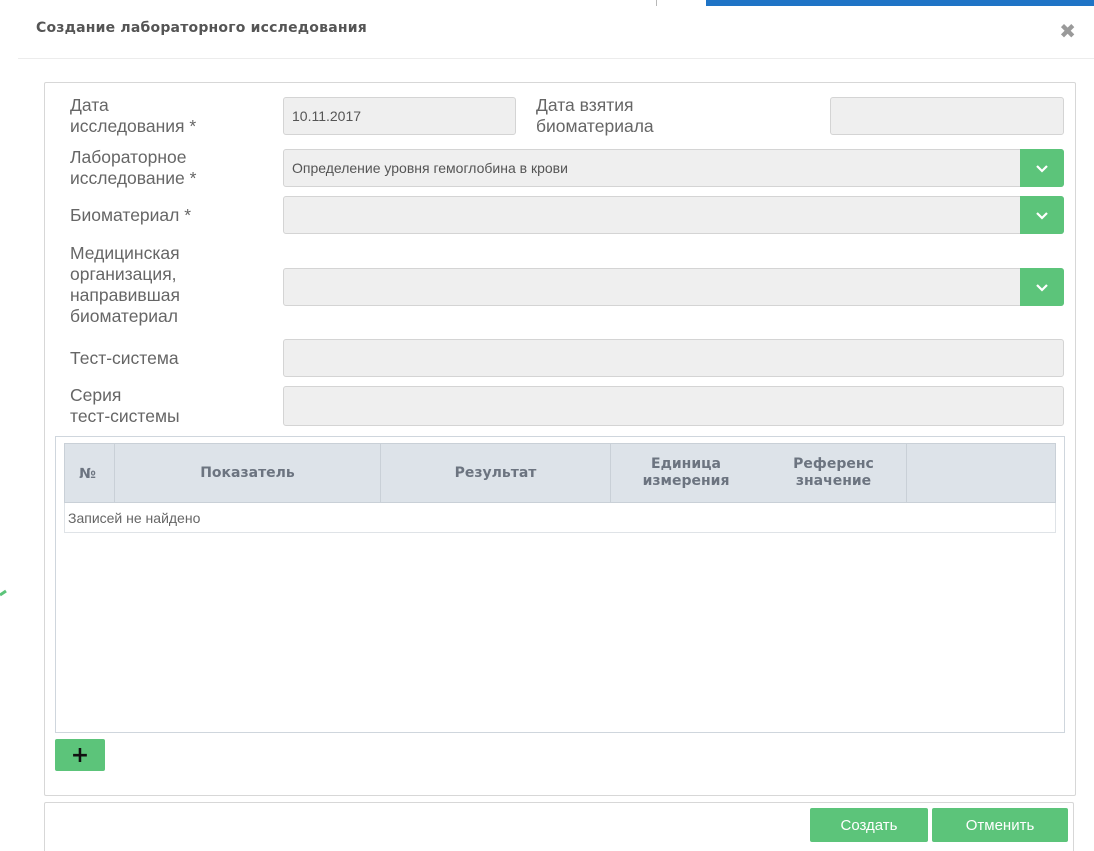 Image resolution: width=1094 pixels, height=851 pixels. Describe the element at coordinates (981, 473) in the screenshot. I see `column-header-actions` at that location.